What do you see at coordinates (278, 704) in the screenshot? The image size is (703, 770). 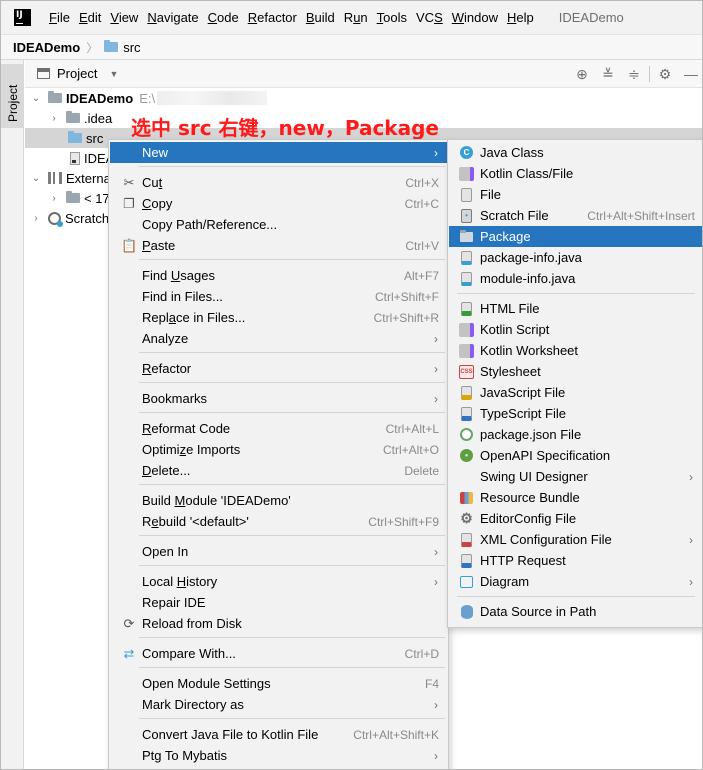 I see `menu-item-mark-directory: Mark Directory as ›` at bounding box center [278, 704].